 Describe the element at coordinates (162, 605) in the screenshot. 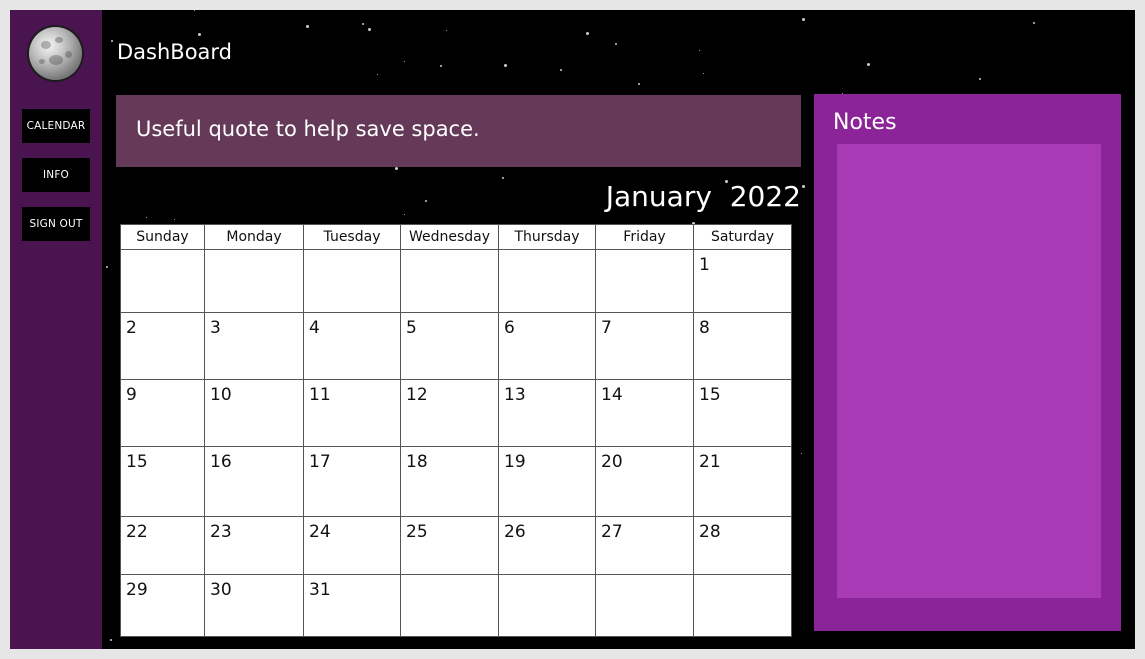

I see `calendar-day-cell: 29` at that location.